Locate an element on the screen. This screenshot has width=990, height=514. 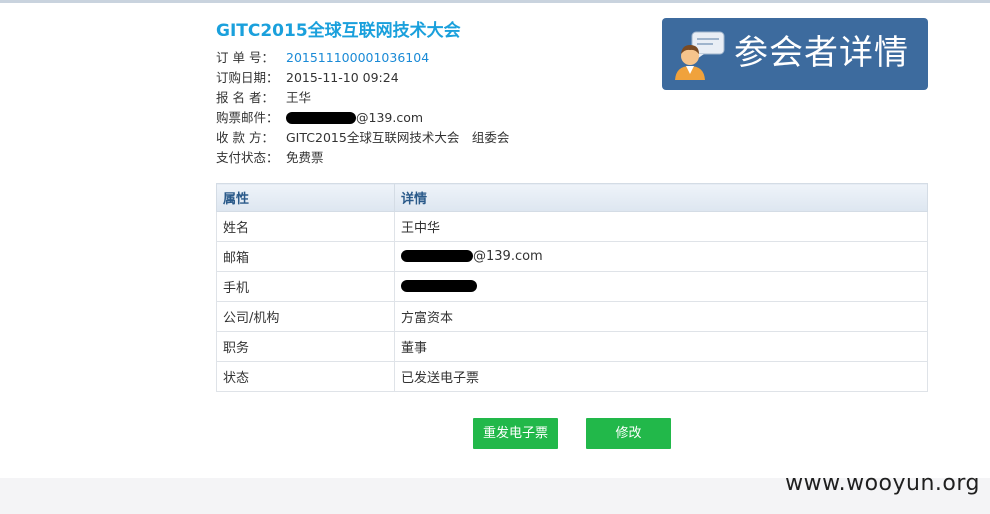
payee-label: 收 款 方： is located at coordinates (245, 137).